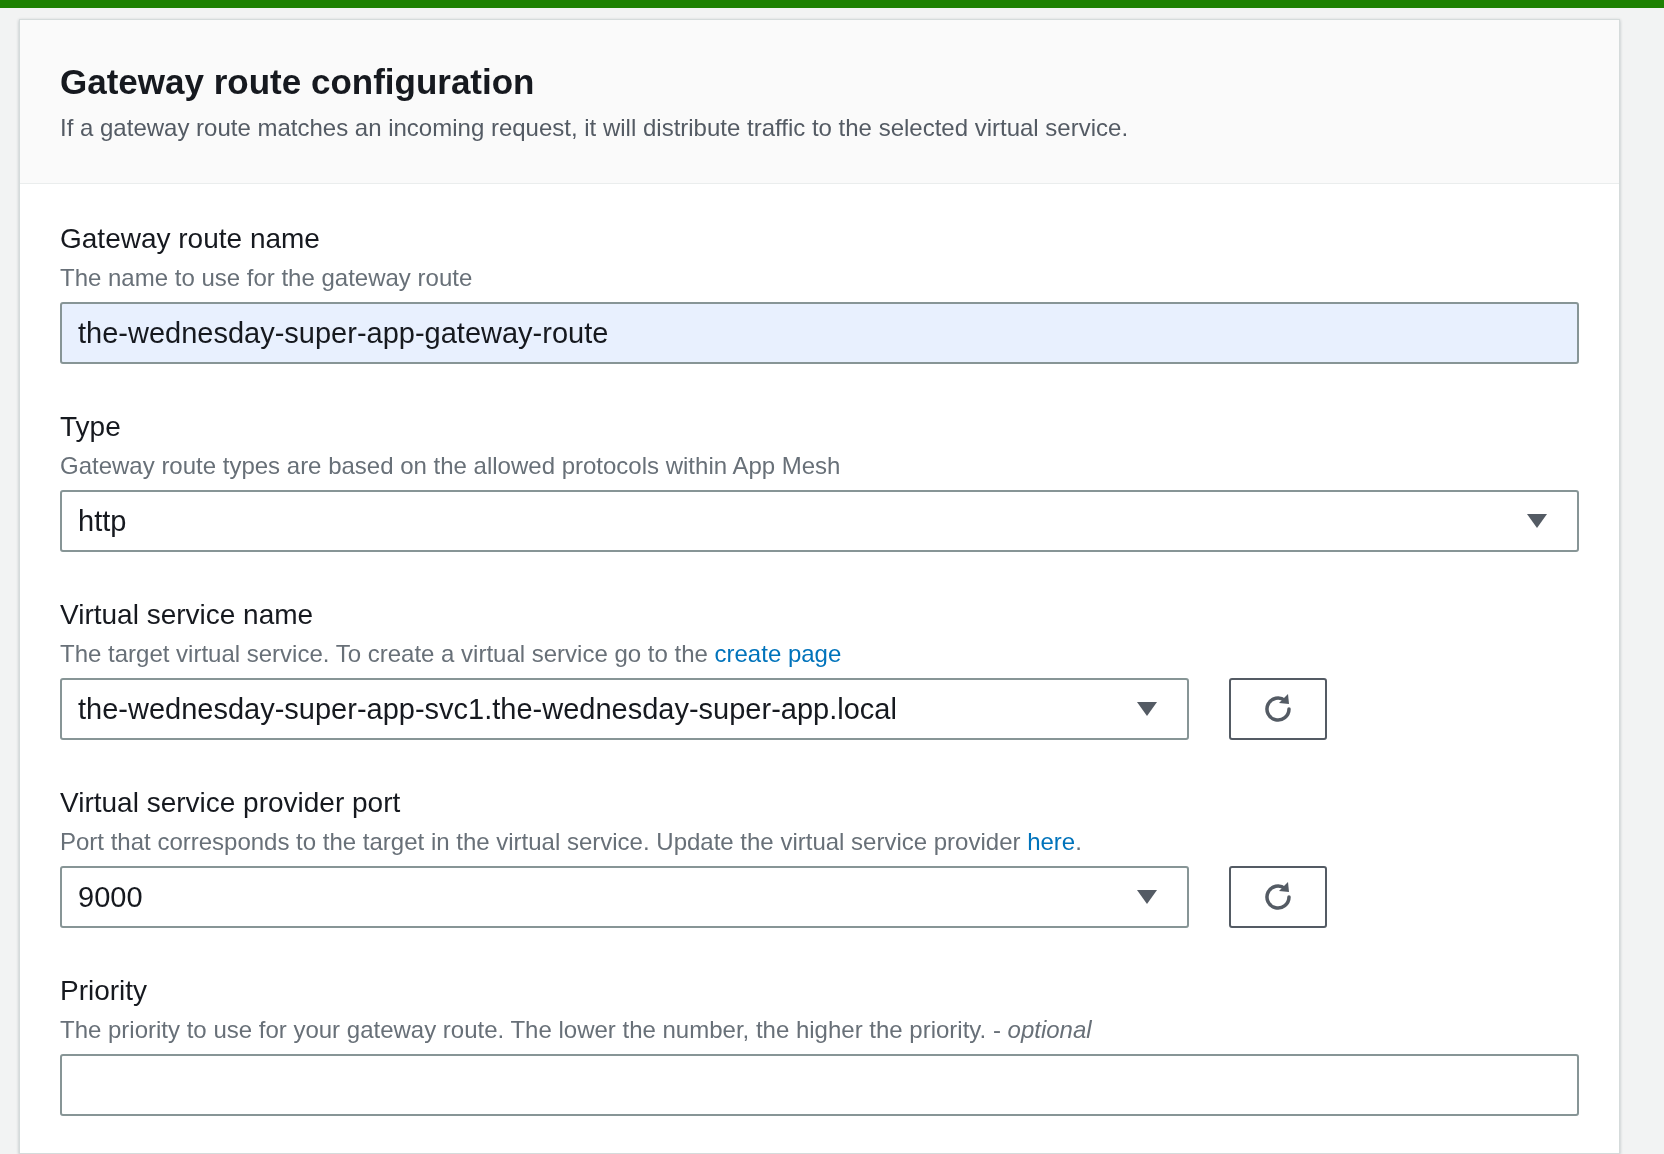 This screenshot has height=1154, width=1664. What do you see at coordinates (231, 803) in the screenshot?
I see `field-label: Virtual service provider port` at bounding box center [231, 803].